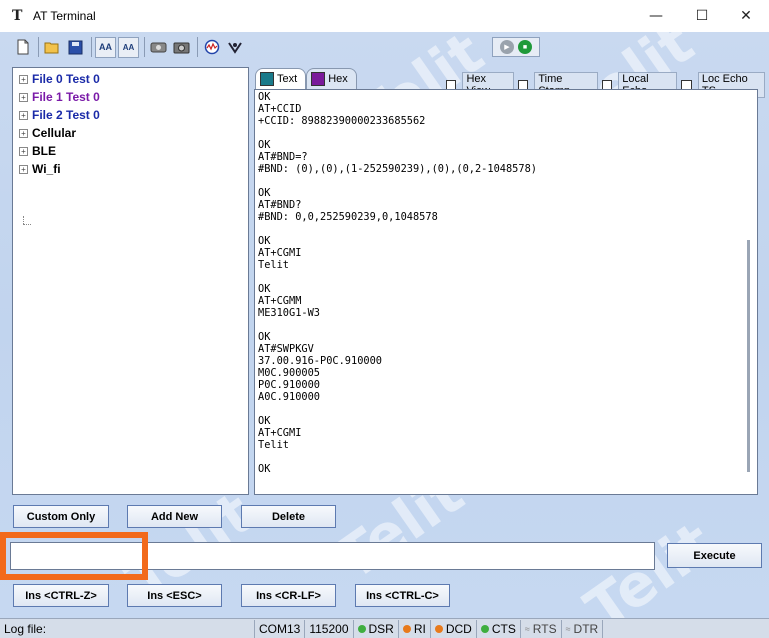  I want to click on ri-indicator: RI, so click(415, 628).